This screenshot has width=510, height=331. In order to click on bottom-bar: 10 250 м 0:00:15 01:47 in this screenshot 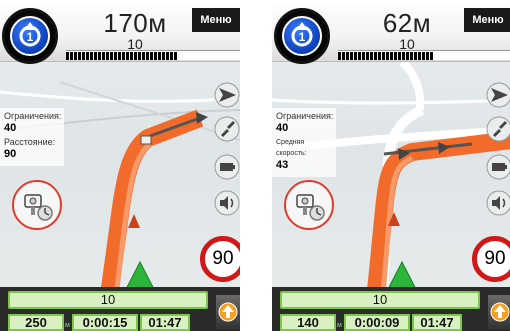, I will do `click(120, 309)`.